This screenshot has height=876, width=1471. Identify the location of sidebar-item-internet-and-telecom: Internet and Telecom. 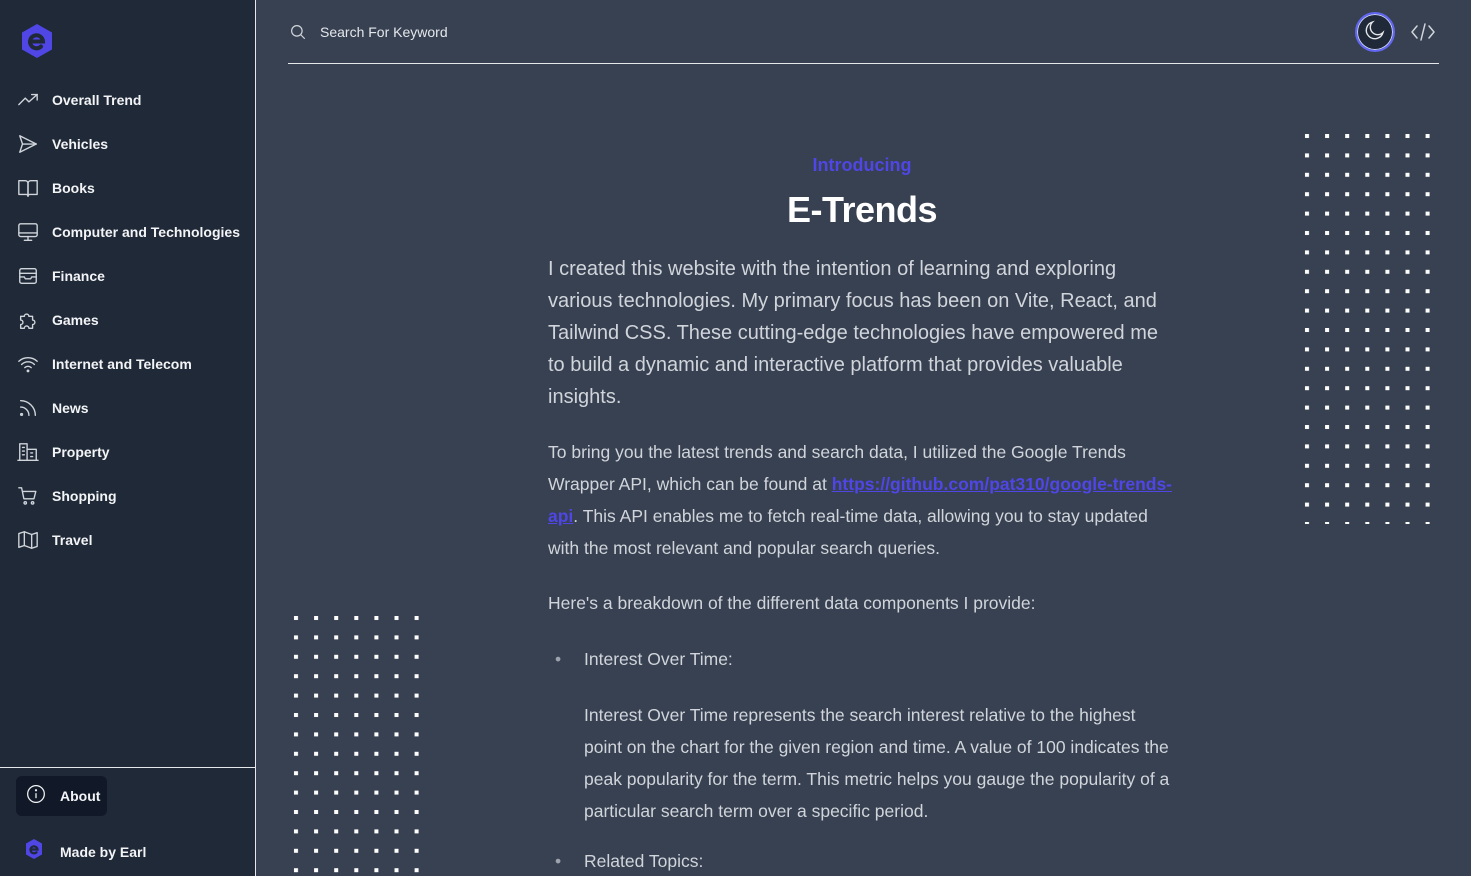
(127, 364).